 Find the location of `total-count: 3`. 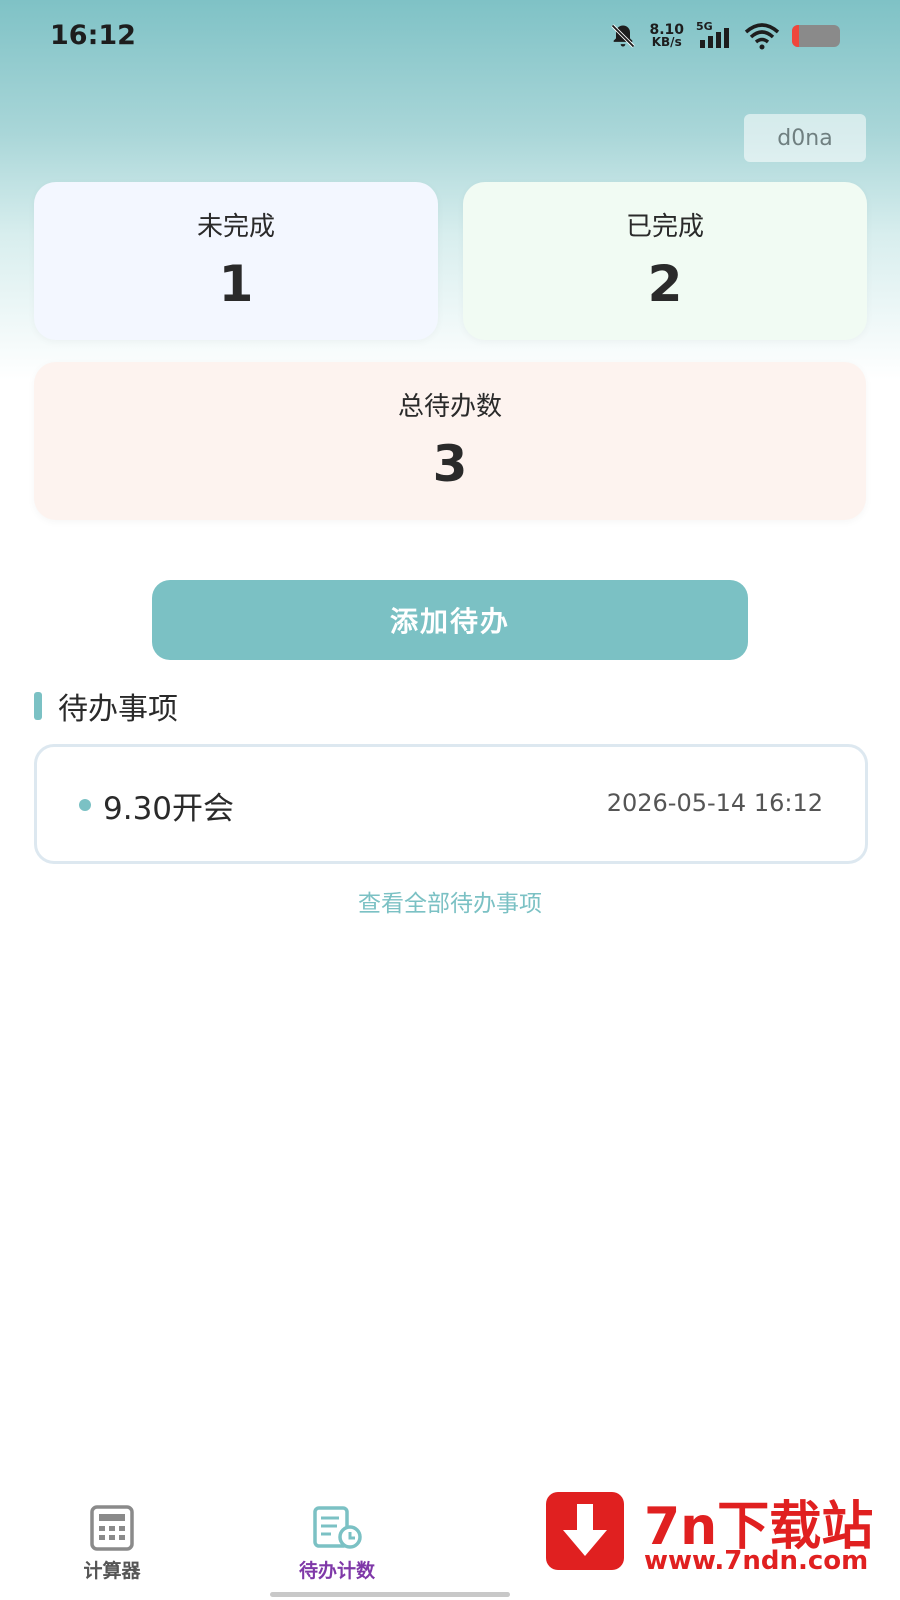

total-count: 3 is located at coordinates (450, 464).